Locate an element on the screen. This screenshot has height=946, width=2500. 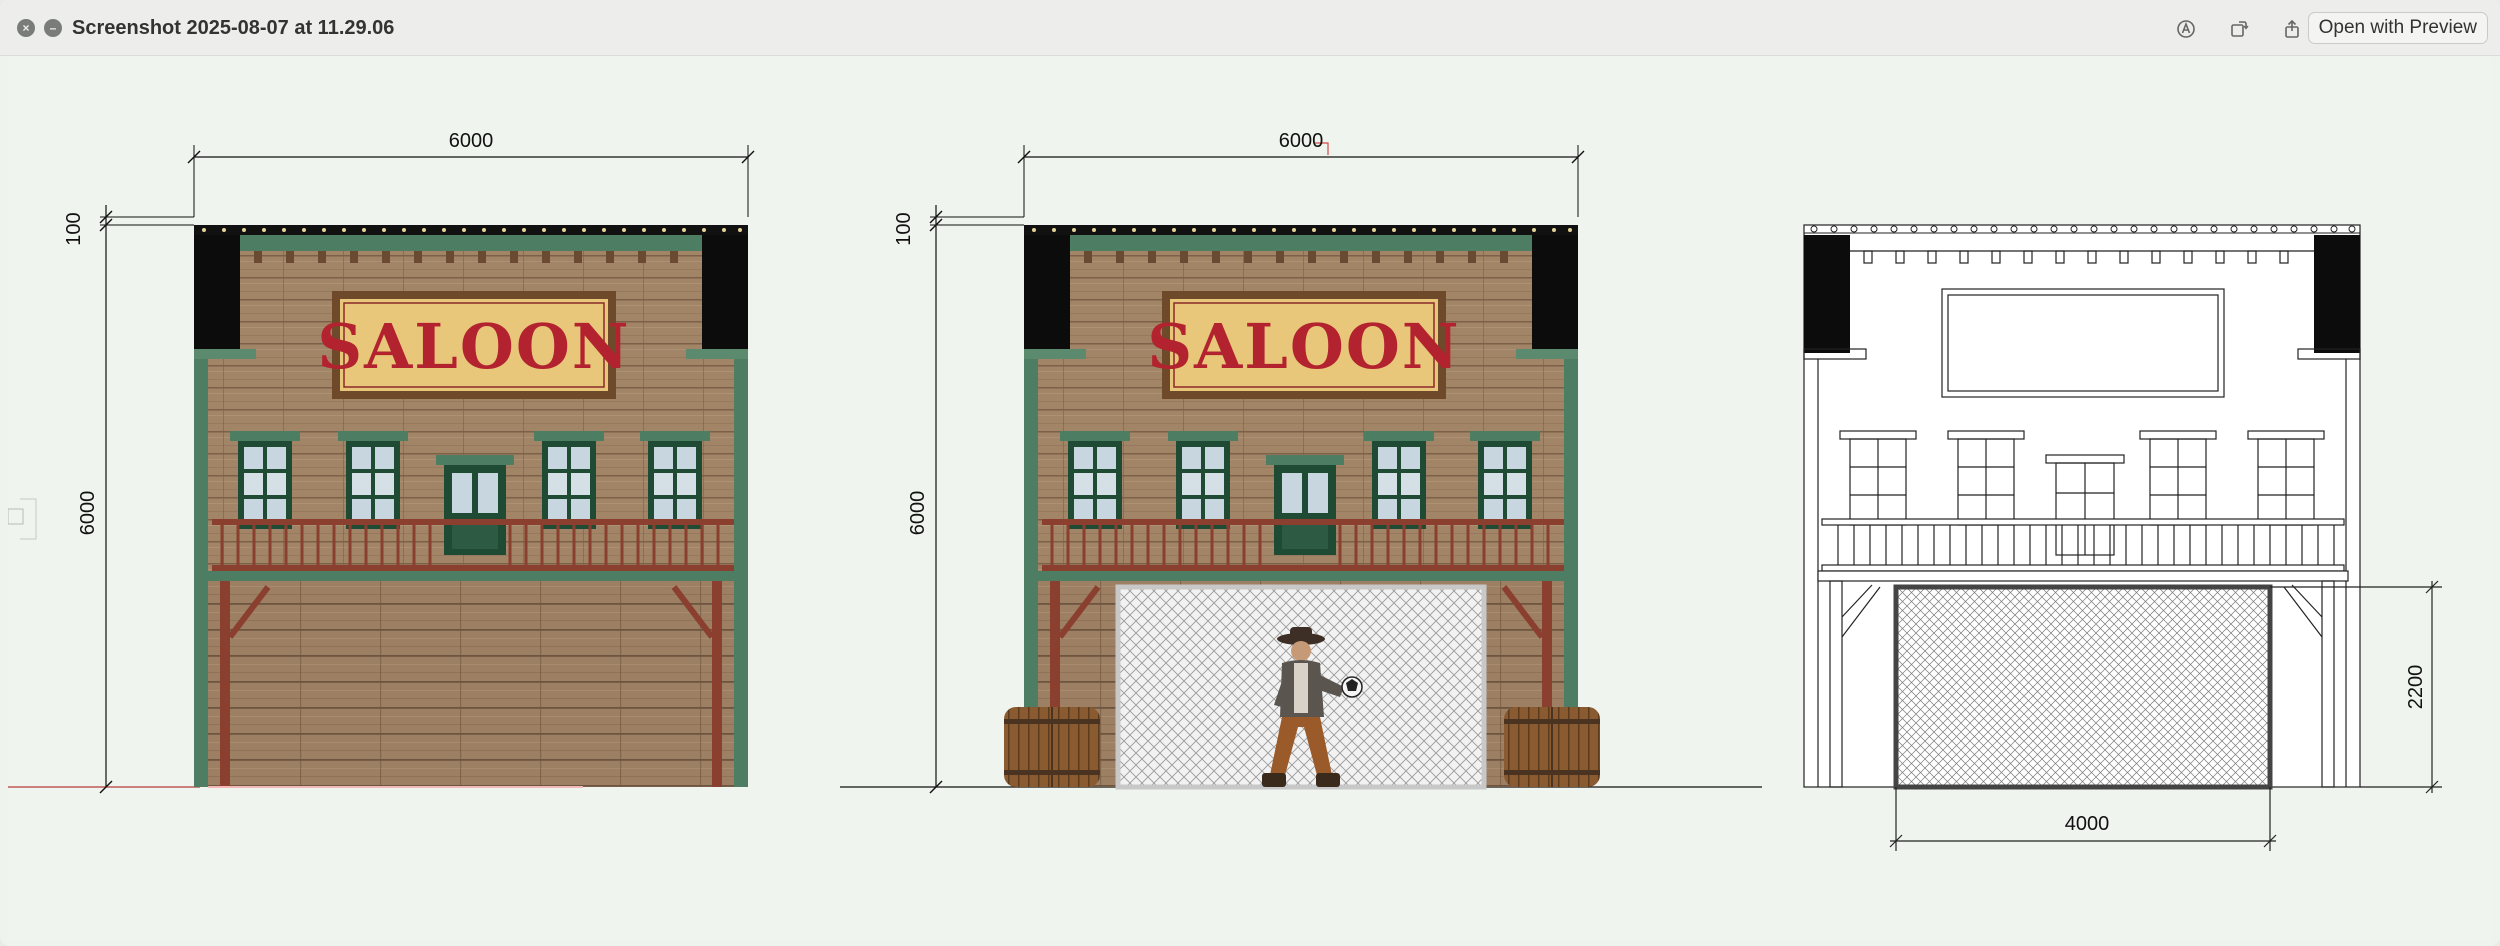
minimize-icon: – is located at coordinates (53, 28).